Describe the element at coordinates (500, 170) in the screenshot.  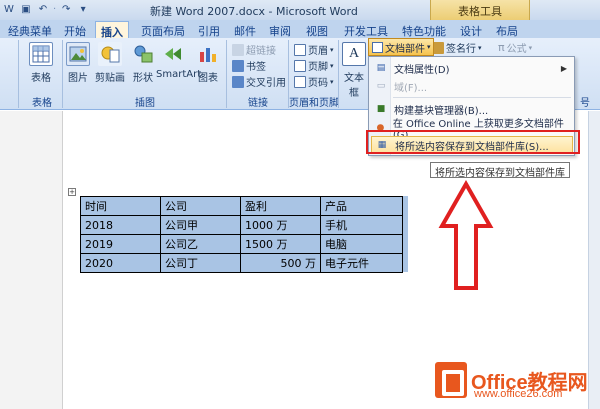
I see `tooltip: 将所选内容保存到文档部件库` at that location.